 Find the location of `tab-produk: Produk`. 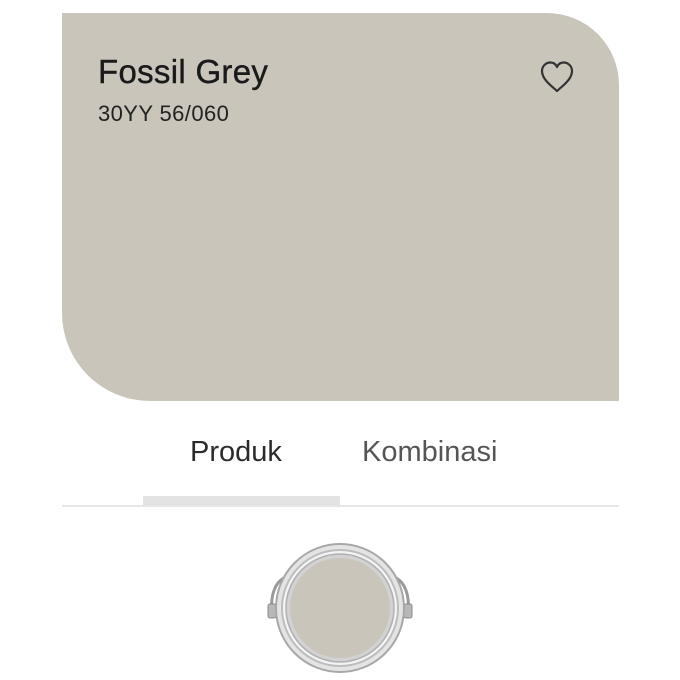

tab-produk: Produk is located at coordinates (236, 452).